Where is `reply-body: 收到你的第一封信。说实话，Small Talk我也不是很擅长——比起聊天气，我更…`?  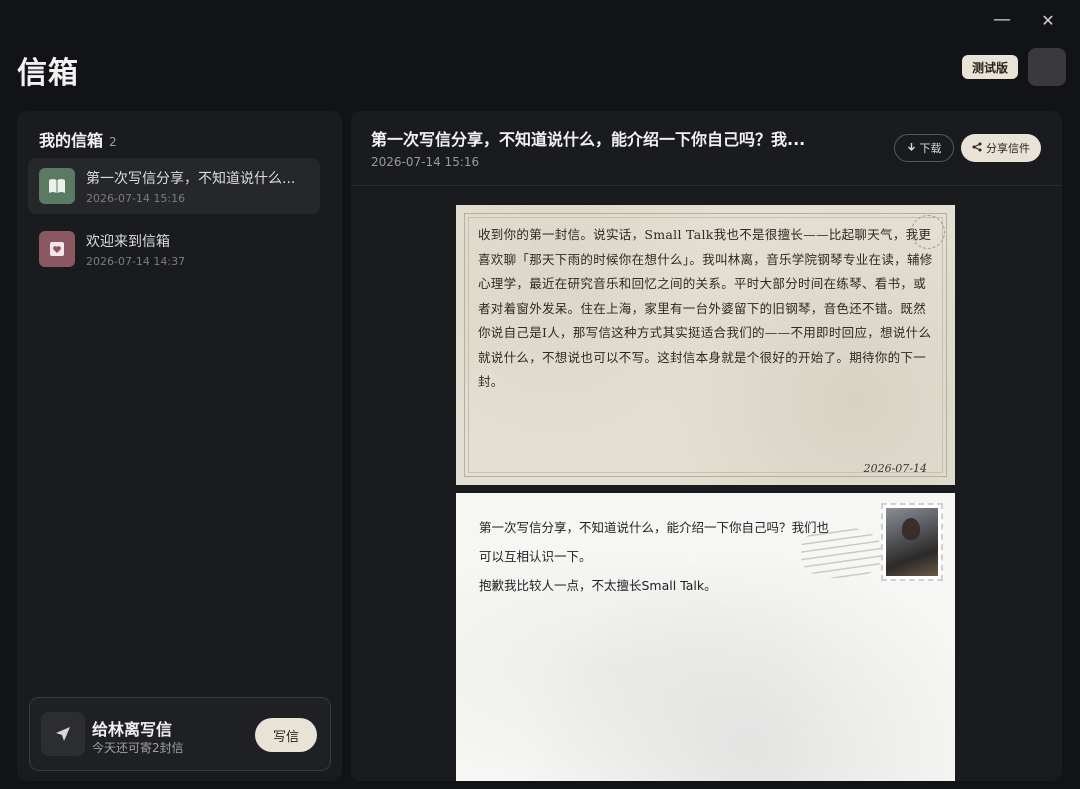
reply-body: 收到你的第一封信。说实话，Small Talk我也不是很擅长——比起聊天气，我更… is located at coordinates (705, 308).